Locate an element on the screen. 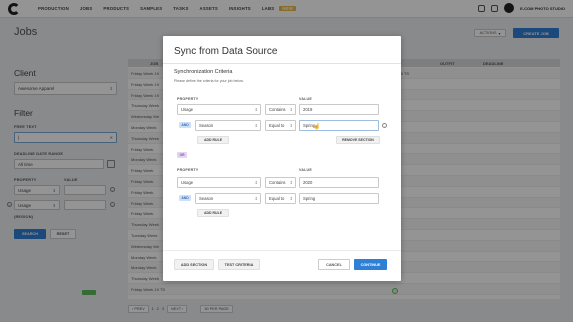 Image resolution: width=573 pixels, height=322 pixels. value-label-2: VALUE is located at coordinates (305, 170).